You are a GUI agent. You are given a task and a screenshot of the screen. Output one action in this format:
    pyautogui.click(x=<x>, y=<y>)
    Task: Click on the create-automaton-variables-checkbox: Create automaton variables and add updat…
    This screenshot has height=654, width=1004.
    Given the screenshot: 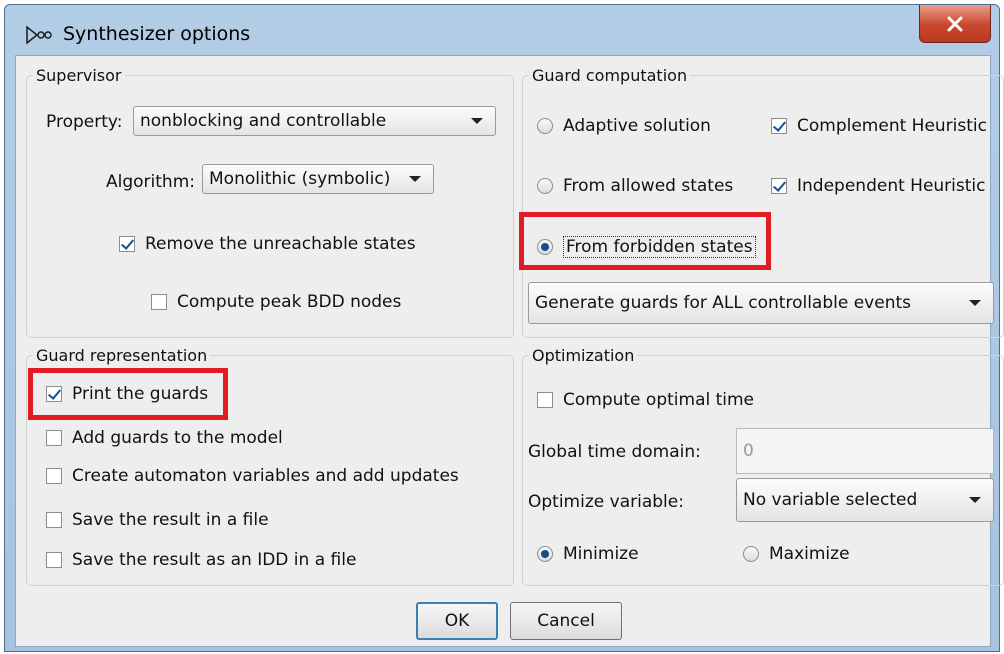 What is the action you would take?
    pyautogui.click(x=252, y=476)
    